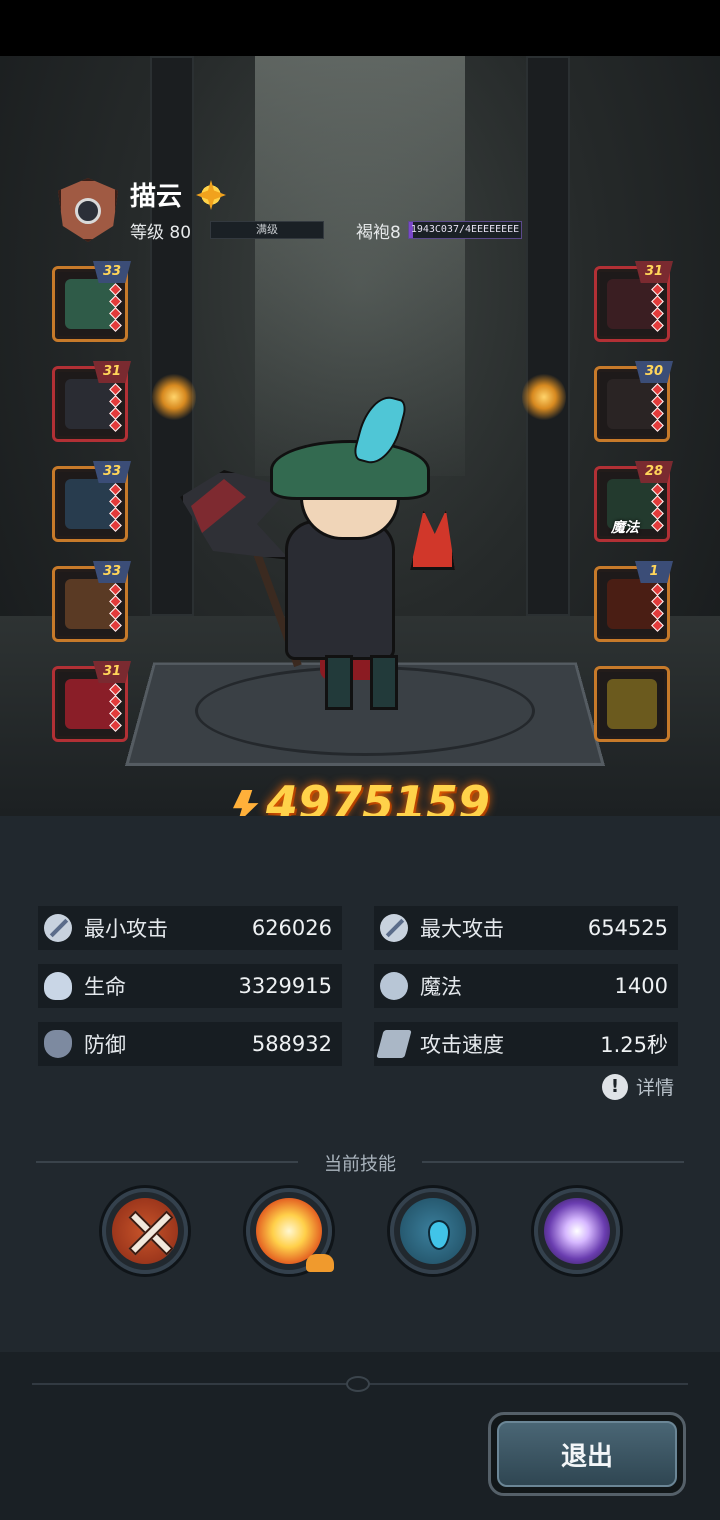 This screenshot has width=720, height=1520. I want to click on weapon-slot: 31, so click(633, 301).